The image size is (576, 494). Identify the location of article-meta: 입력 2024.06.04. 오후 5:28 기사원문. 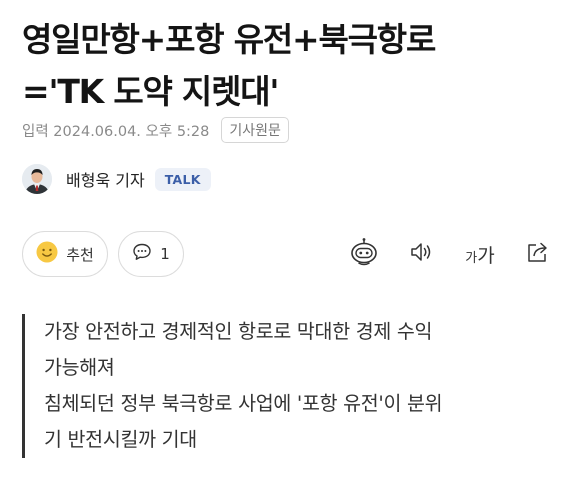
(155, 130).